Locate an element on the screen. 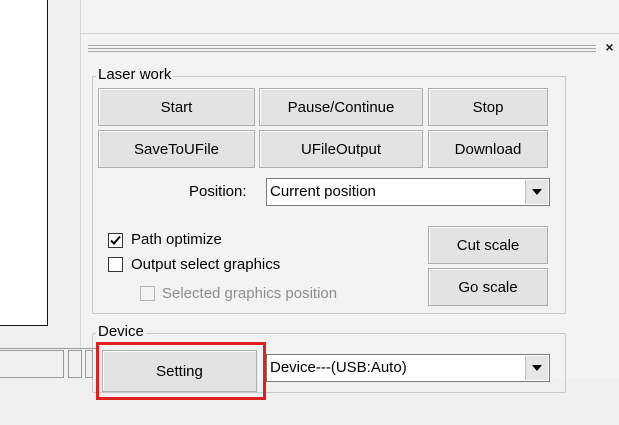  position-select: Current position is located at coordinates (408, 192).